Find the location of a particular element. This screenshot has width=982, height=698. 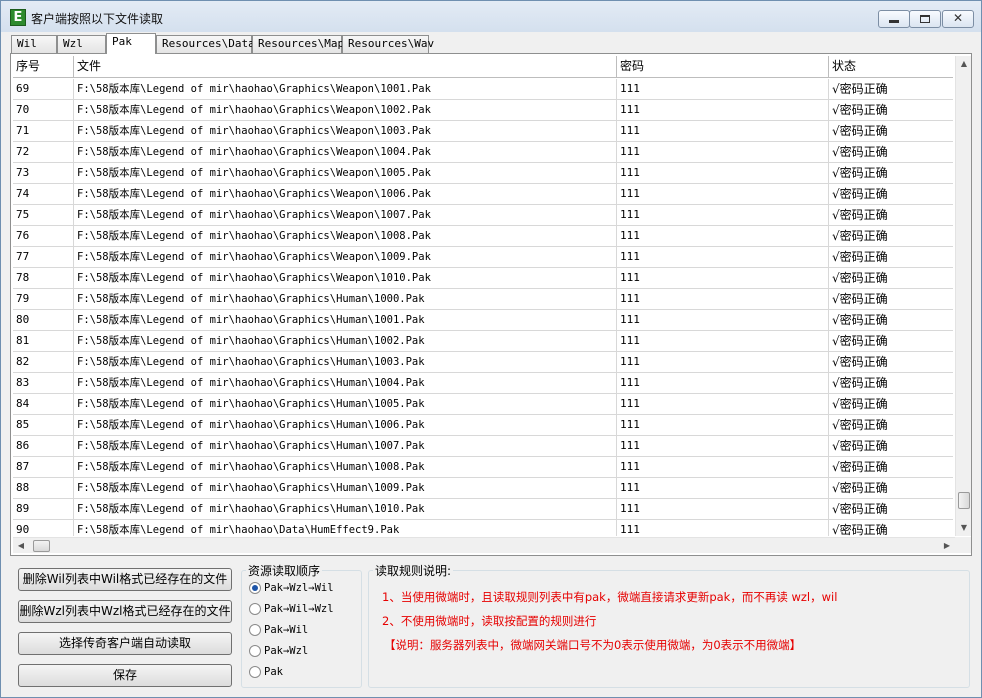

column-header-index: 序号 is located at coordinates (43, 67).